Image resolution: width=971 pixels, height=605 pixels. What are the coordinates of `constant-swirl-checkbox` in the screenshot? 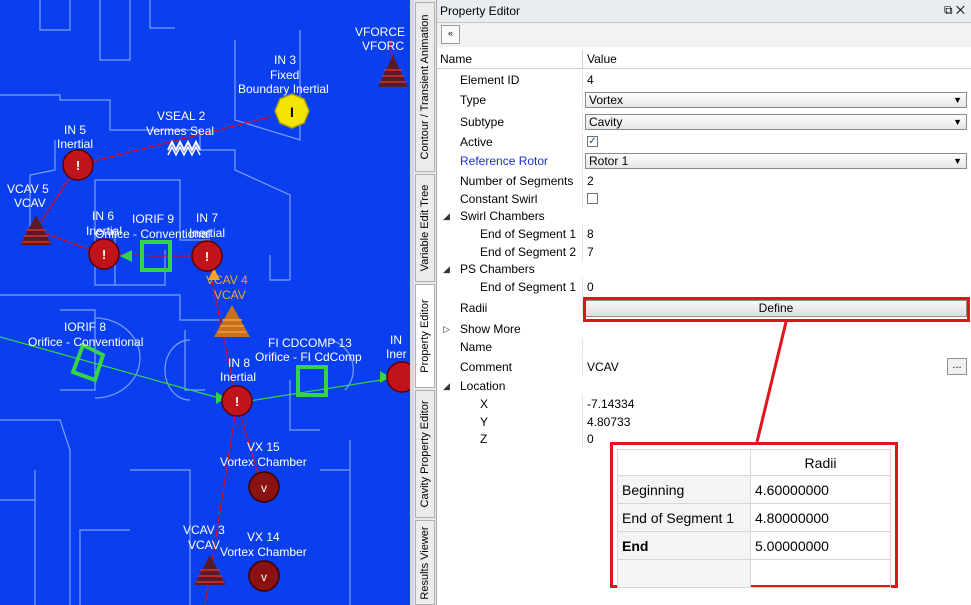 It's located at (592, 198).